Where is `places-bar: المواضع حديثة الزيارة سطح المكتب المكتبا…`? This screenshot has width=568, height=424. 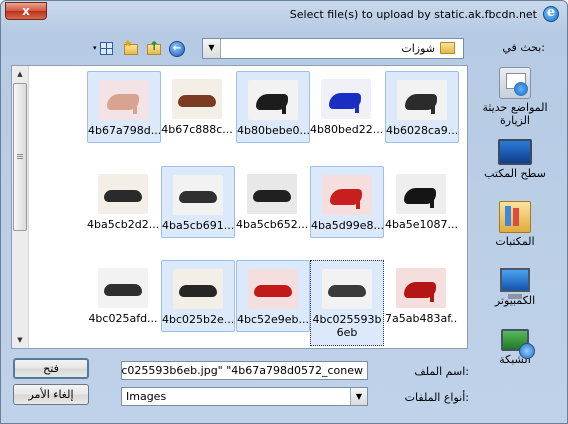 places-bar: المواضع حديثة الزيارة سطح المكتب المكتبا… is located at coordinates (515, 215).